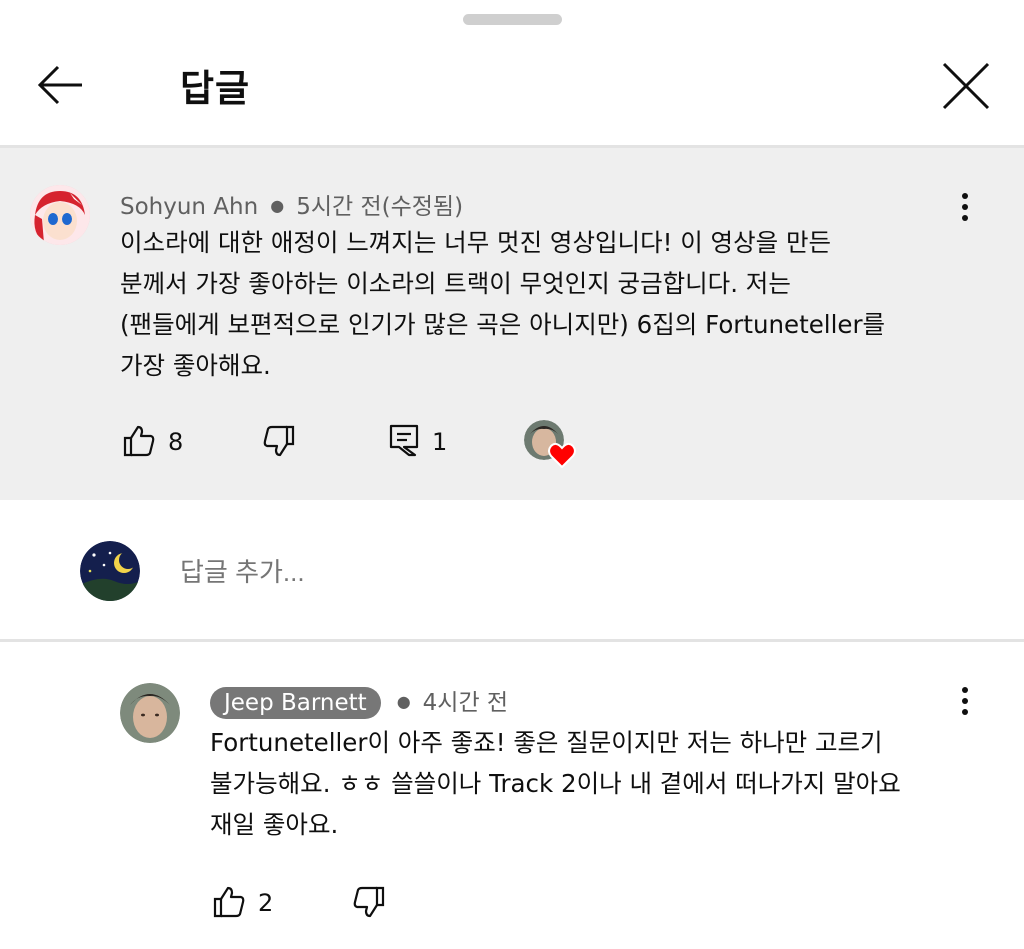 The height and width of the screenshot is (949, 1024). I want to click on comment-meta: Sohyun Ahn ● 5시간 전(수정됨), so click(291, 204).